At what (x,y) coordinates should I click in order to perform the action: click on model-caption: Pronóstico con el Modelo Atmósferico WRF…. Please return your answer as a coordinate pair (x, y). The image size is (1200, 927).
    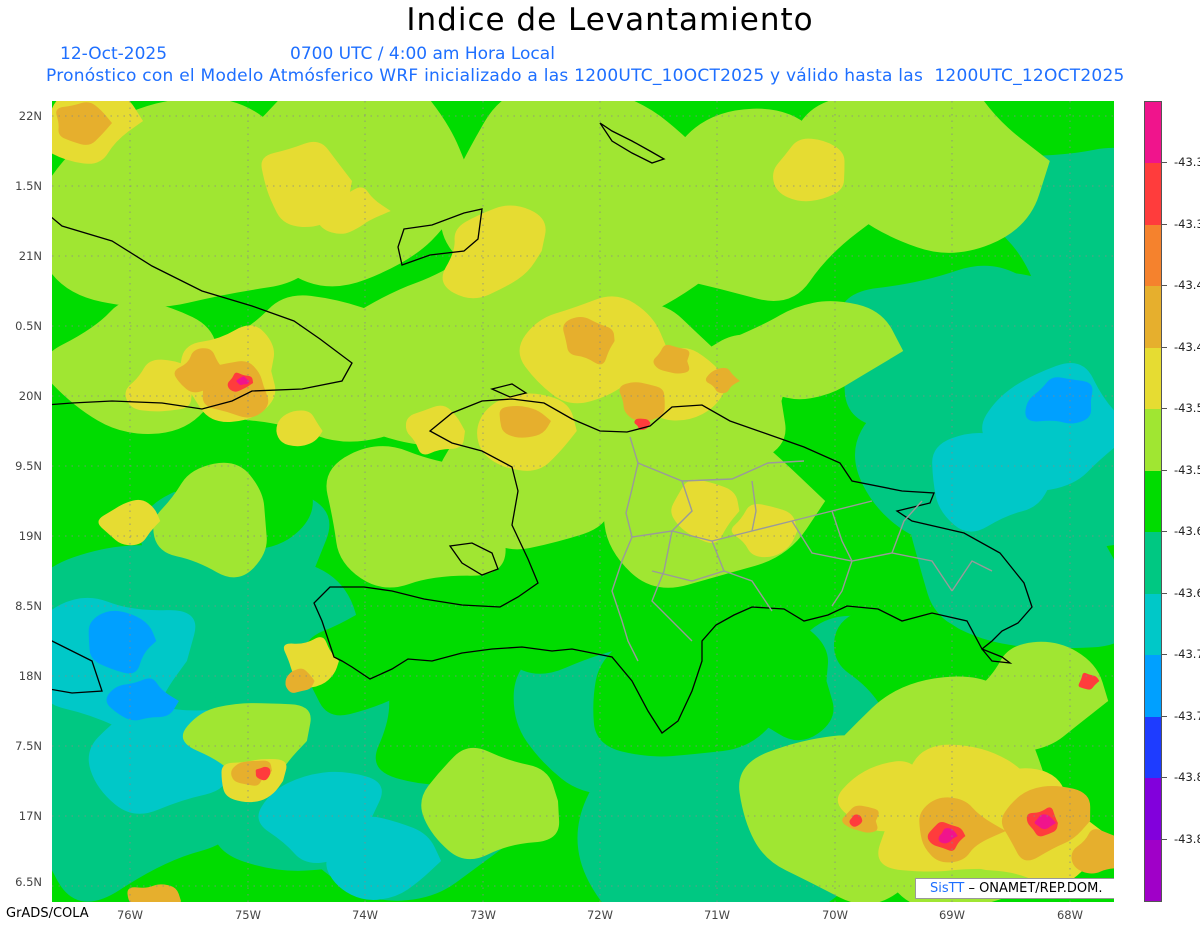
    Looking at the image, I should click on (585, 76).